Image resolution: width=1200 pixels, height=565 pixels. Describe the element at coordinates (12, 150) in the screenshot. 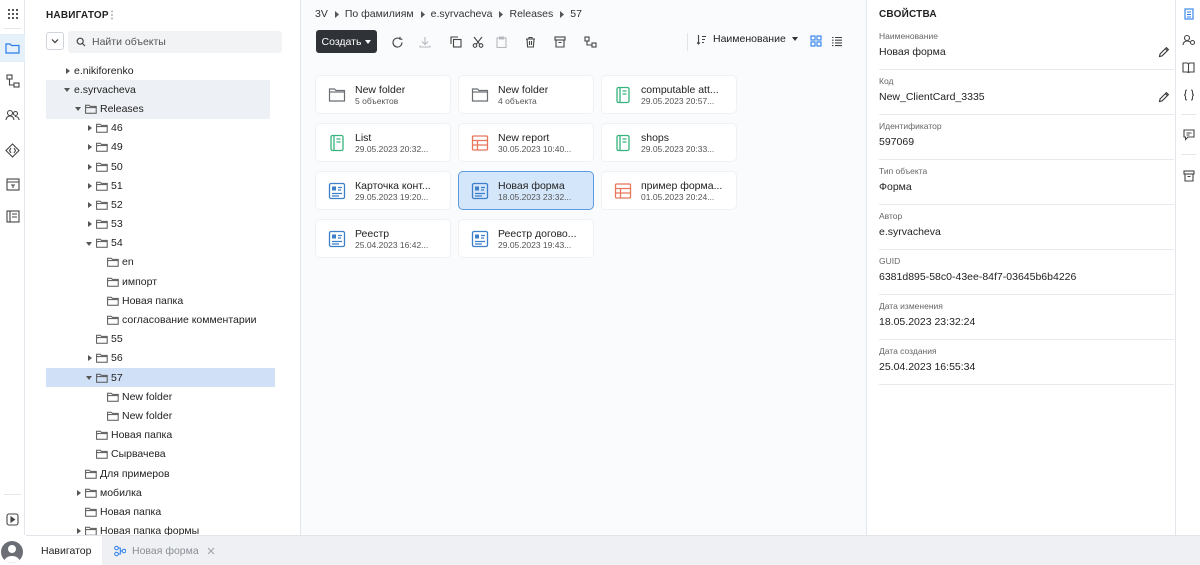

I see `api-icon` at that location.